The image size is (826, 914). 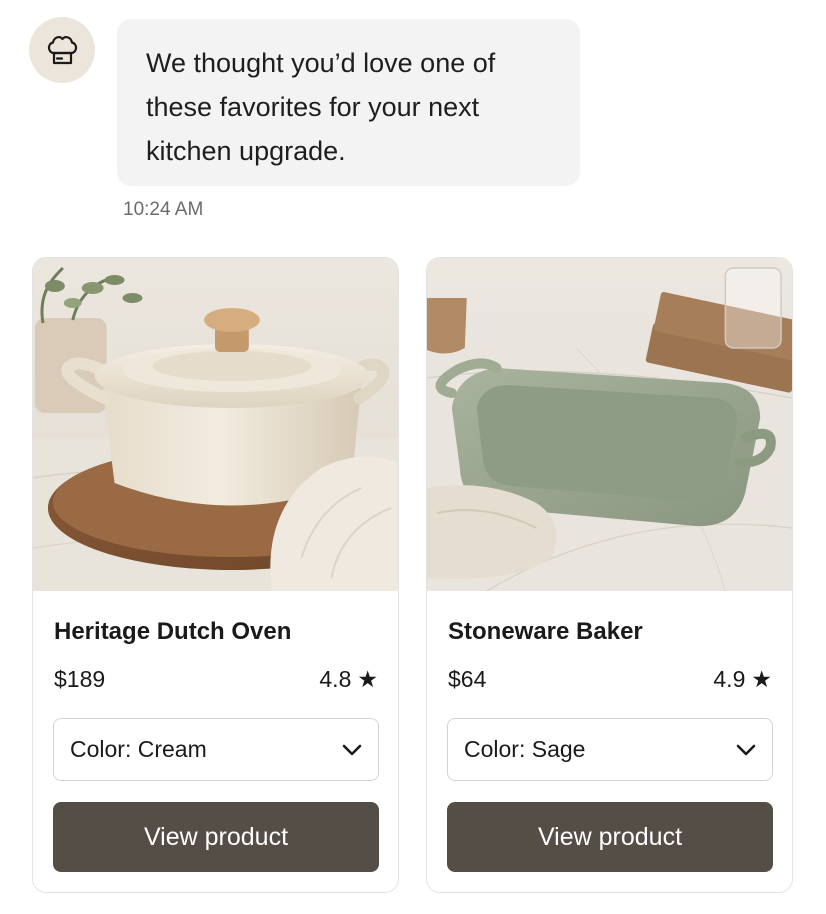 I want to click on rating-value: 4.9, so click(x=729, y=679).